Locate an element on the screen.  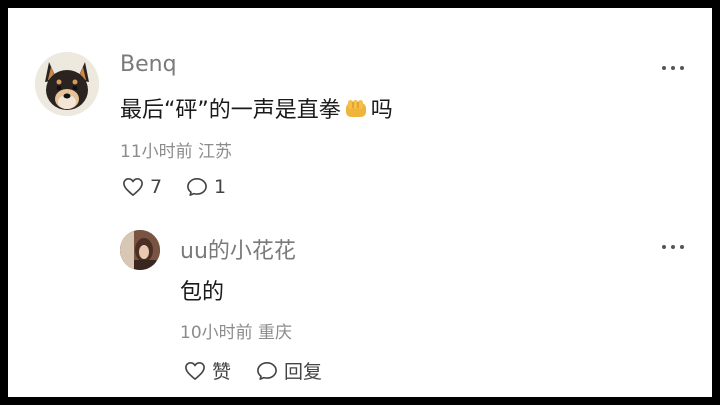
comment-text-main: 最后“砰”的一声是直拳 is located at coordinates (230, 110).